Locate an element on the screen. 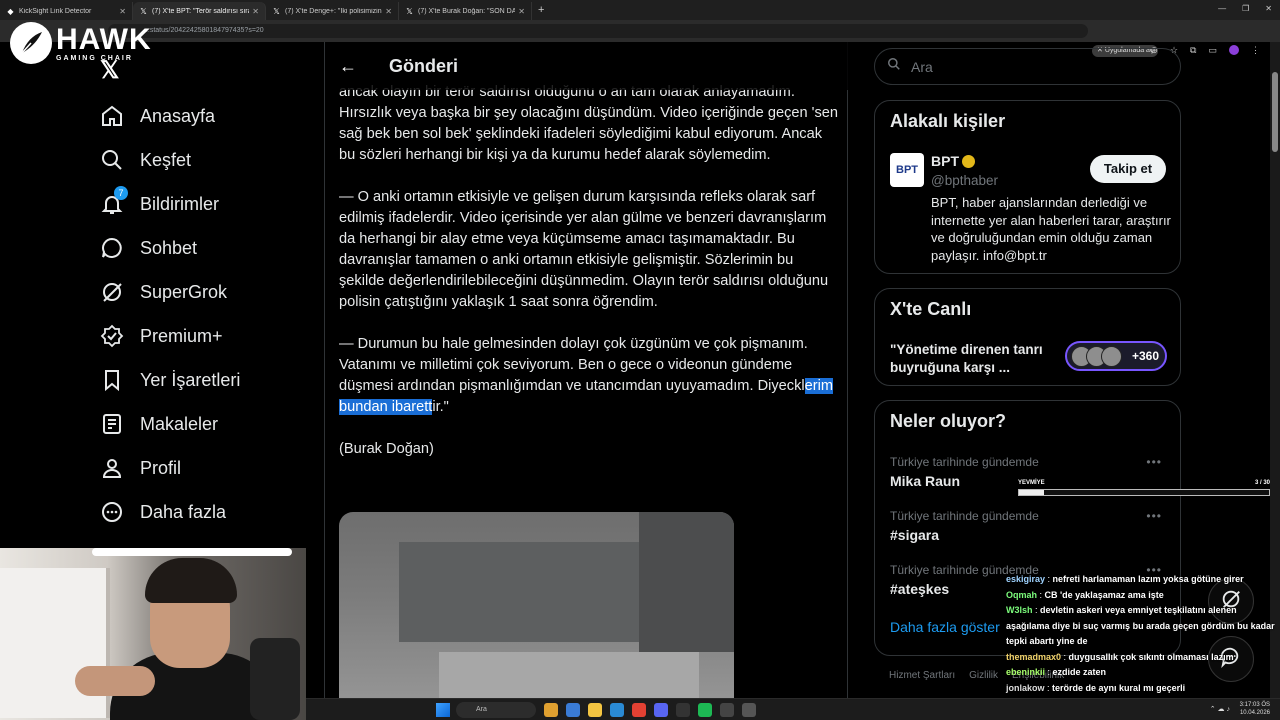  sidebar-item-premium: Premium+ is located at coordinates (169, 336).